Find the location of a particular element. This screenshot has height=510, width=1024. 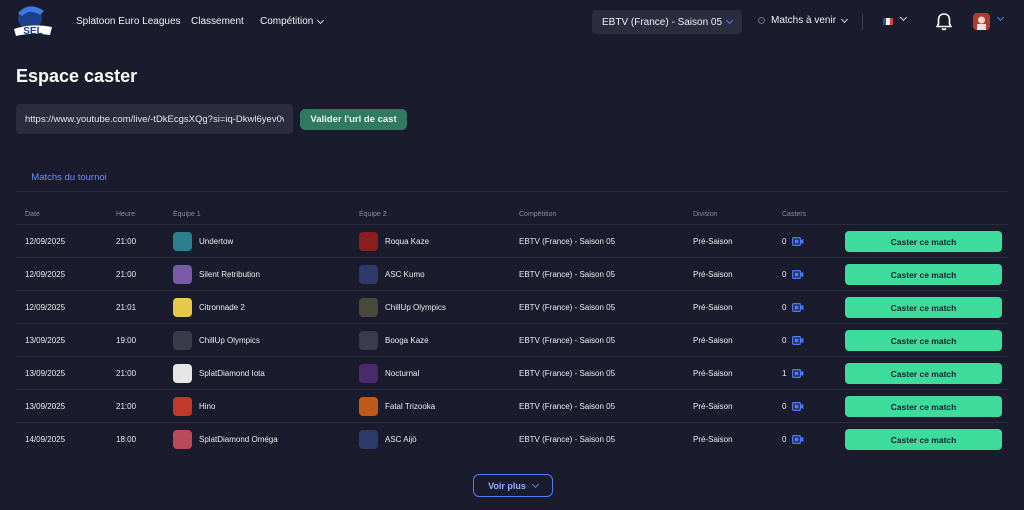

team2-cell: ASC Aijō is located at coordinates (388, 439).